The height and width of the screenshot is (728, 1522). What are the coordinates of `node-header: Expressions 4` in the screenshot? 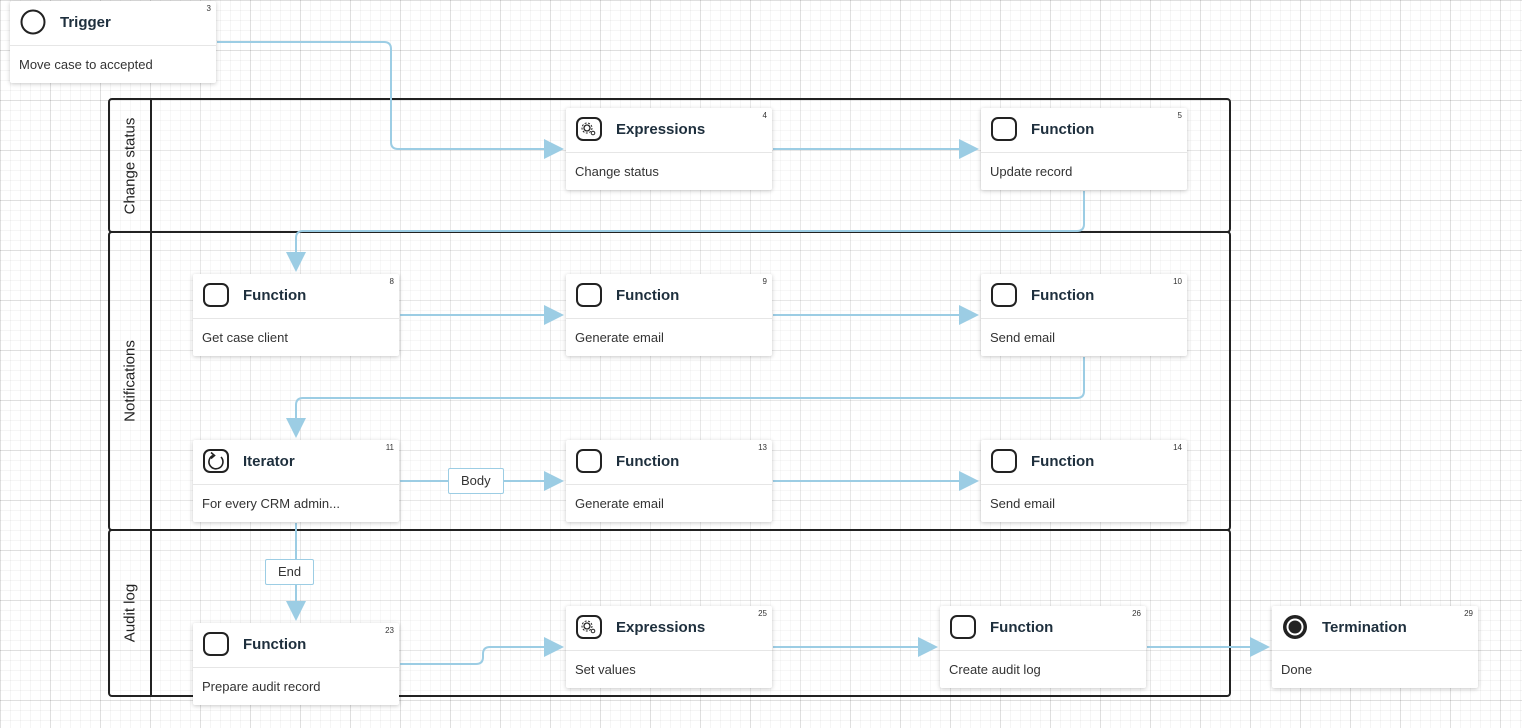 It's located at (669, 130).